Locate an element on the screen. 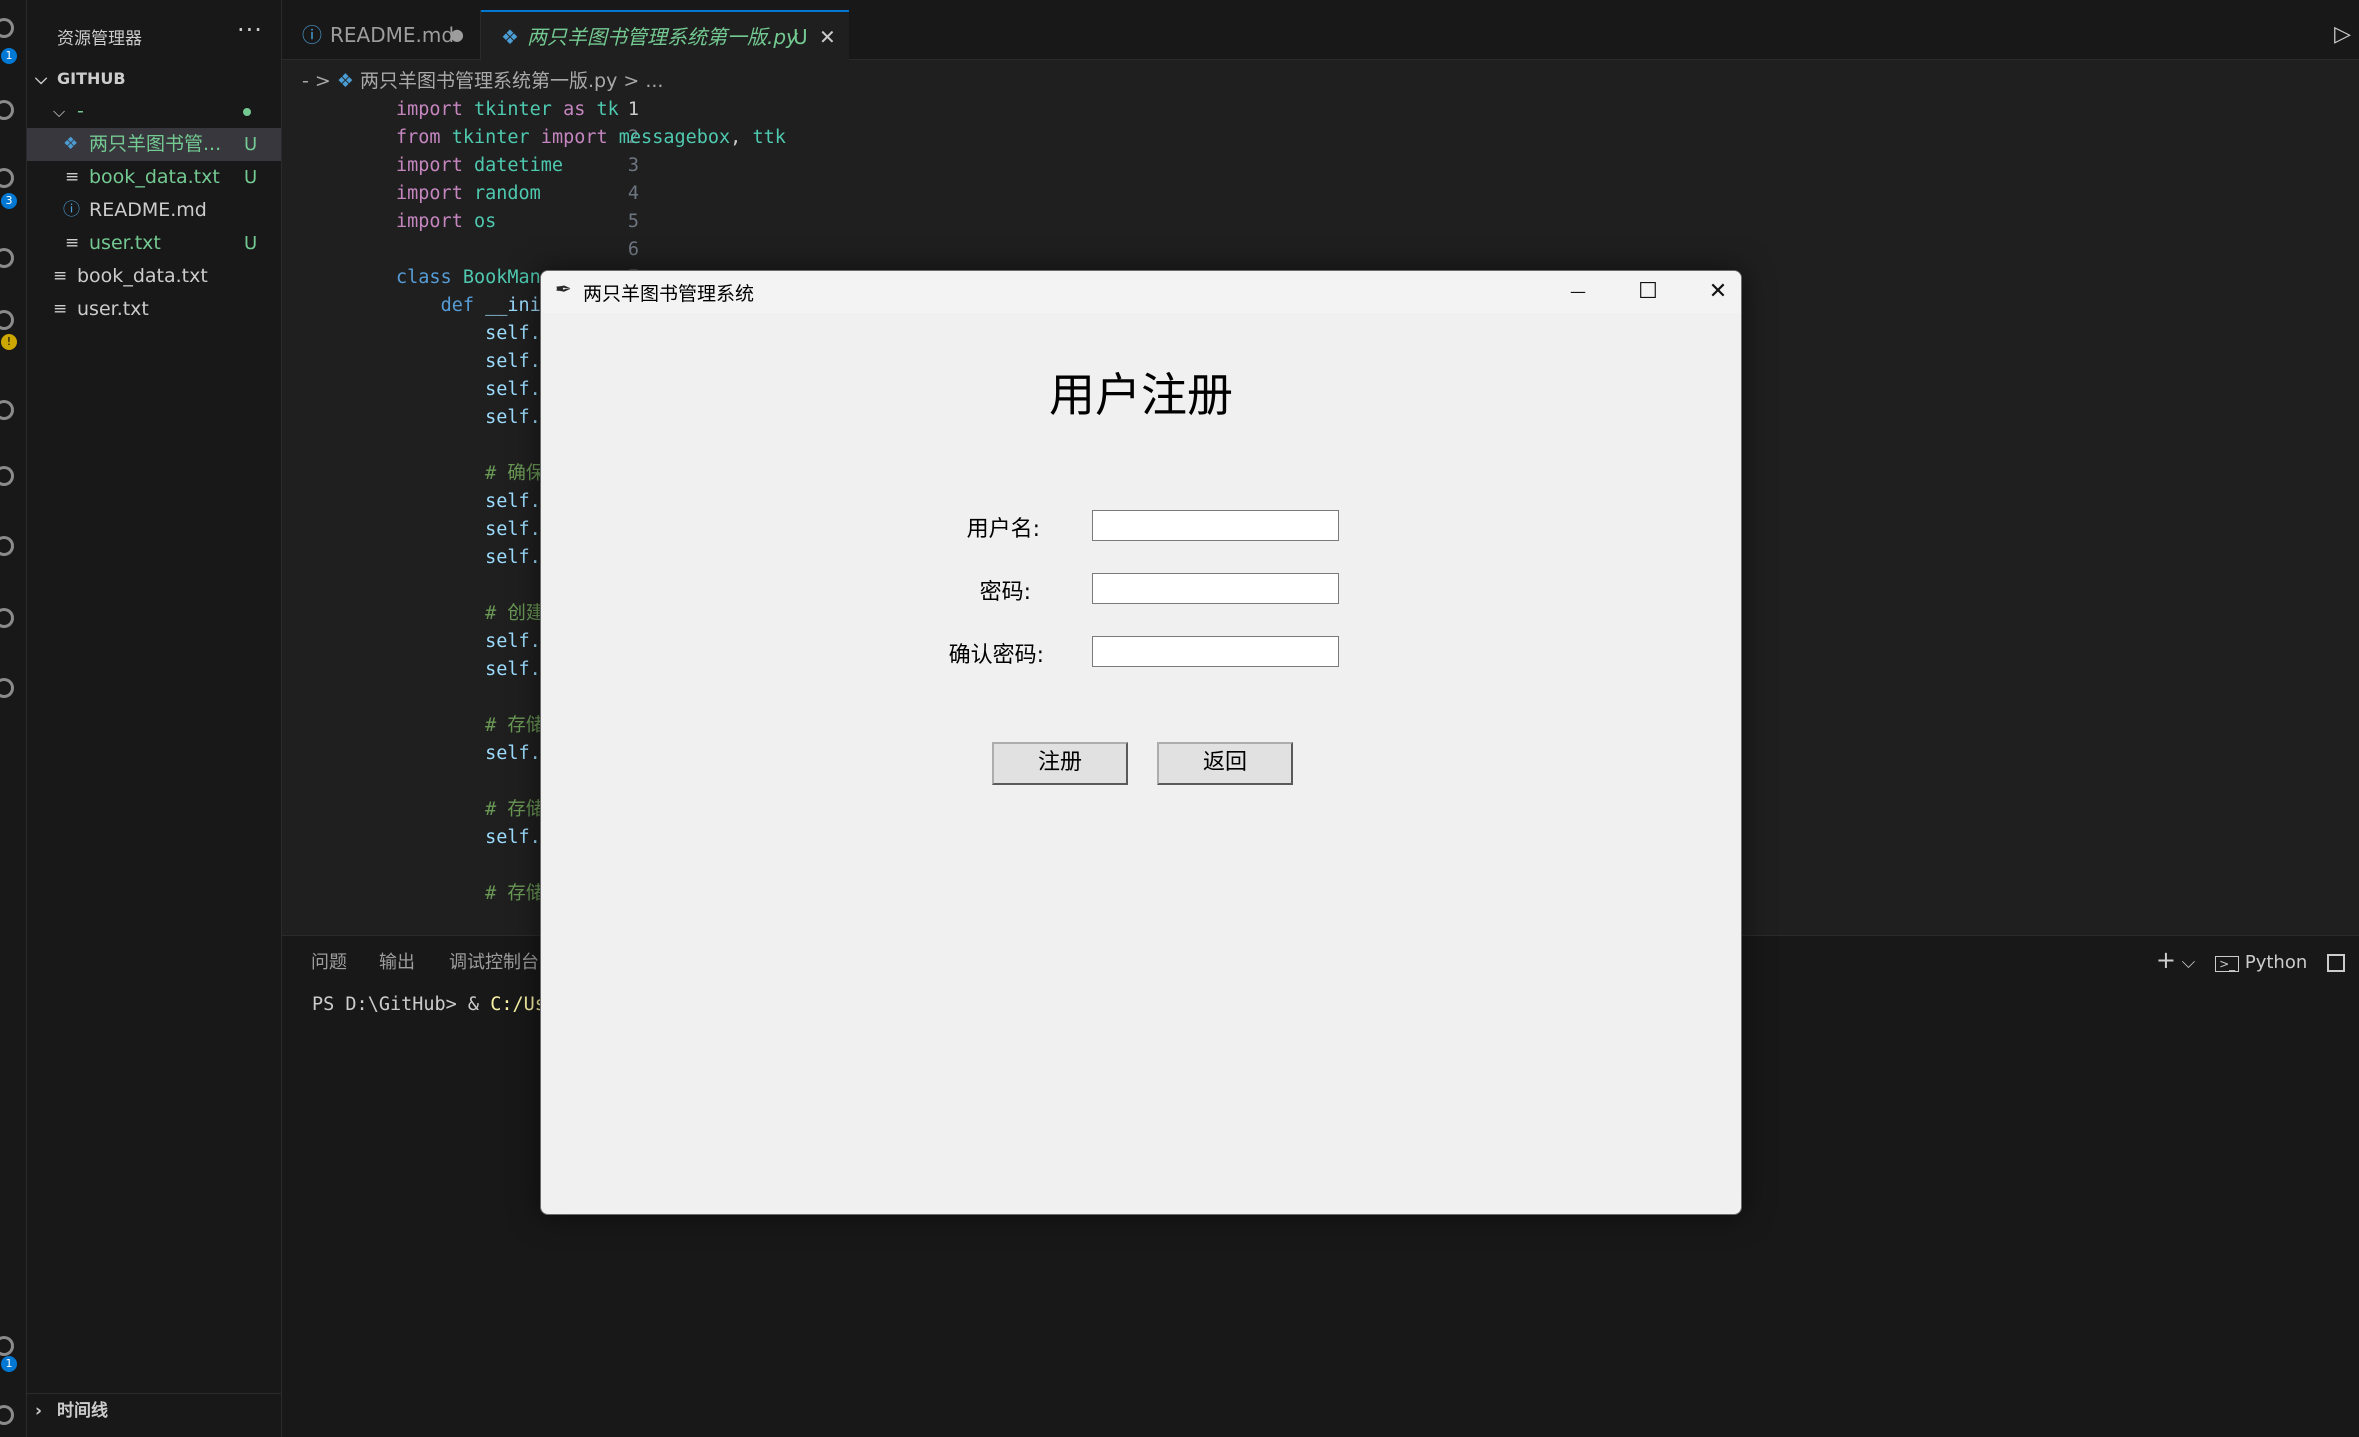 This screenshot has height=1437, width=2359. minimize-button: — is located at coordinates (1578, 292).